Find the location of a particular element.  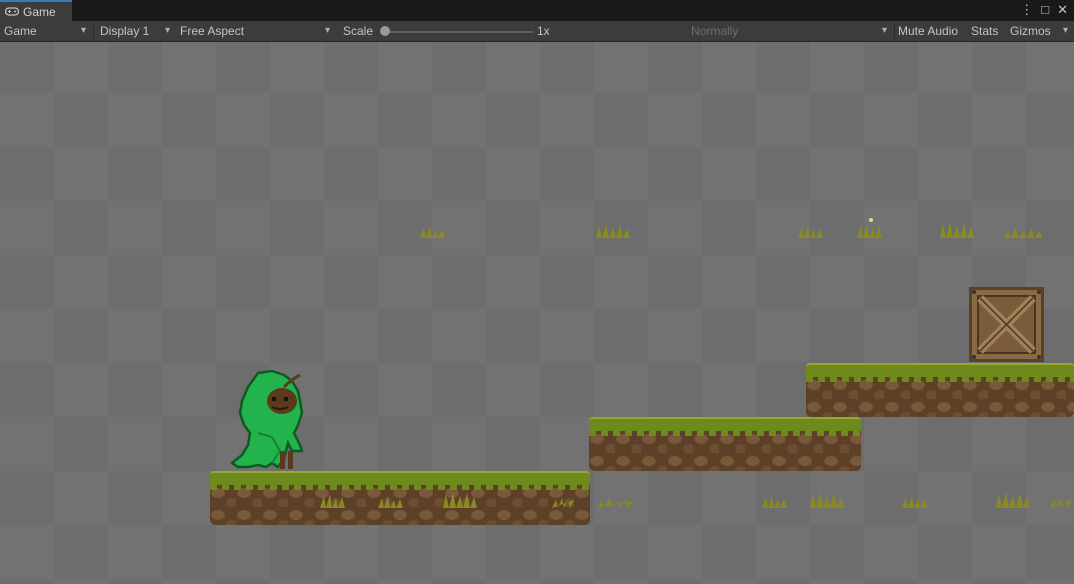

tab-bar: Game ⋮ □ ✕ is located at coordinates (537, 10).